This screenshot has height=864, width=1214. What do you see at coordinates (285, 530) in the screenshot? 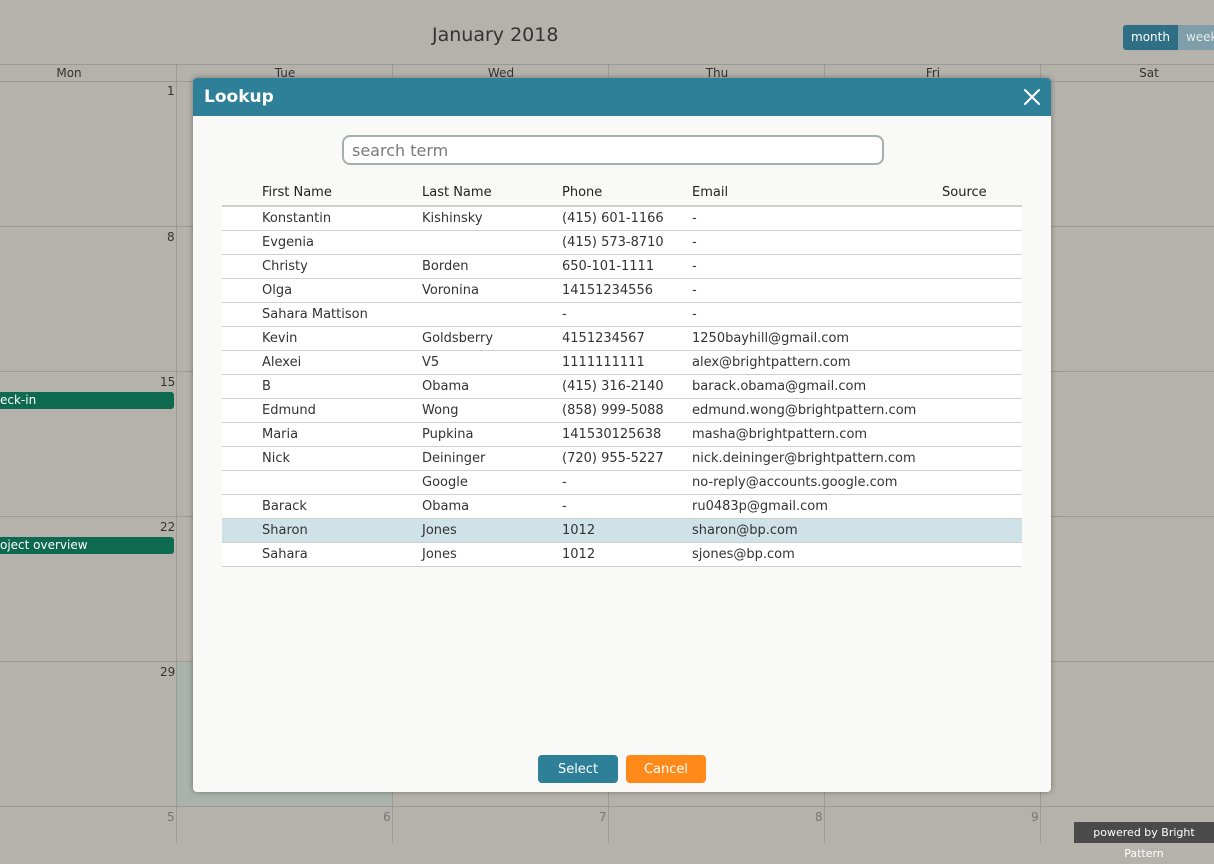
I see `cell-first-name: Sharon` at bounding box center [285, 530].